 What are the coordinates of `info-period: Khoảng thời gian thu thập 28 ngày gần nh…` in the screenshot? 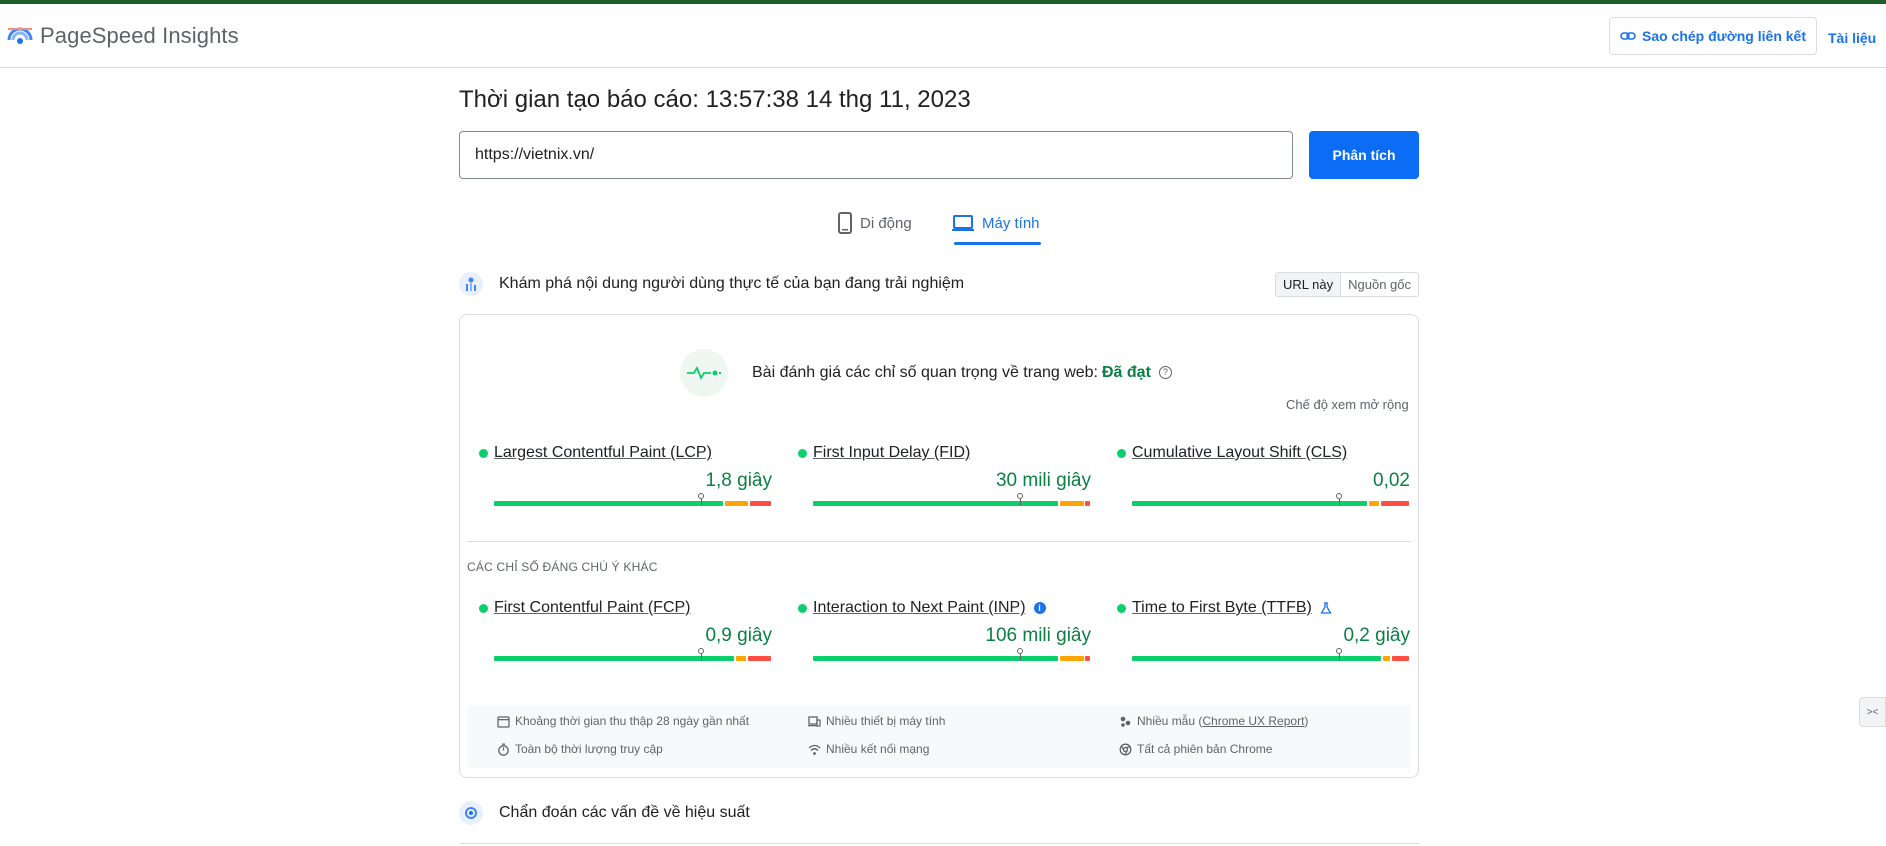 It's located at (623, 721).